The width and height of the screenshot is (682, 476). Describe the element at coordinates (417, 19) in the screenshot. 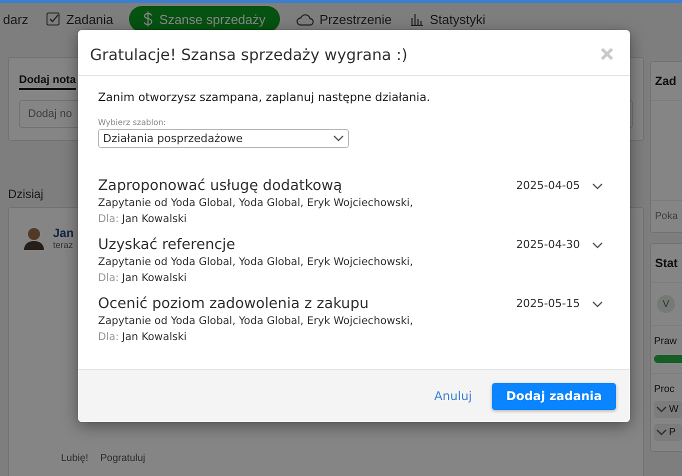

I see `bar-chart-icon` at that location.